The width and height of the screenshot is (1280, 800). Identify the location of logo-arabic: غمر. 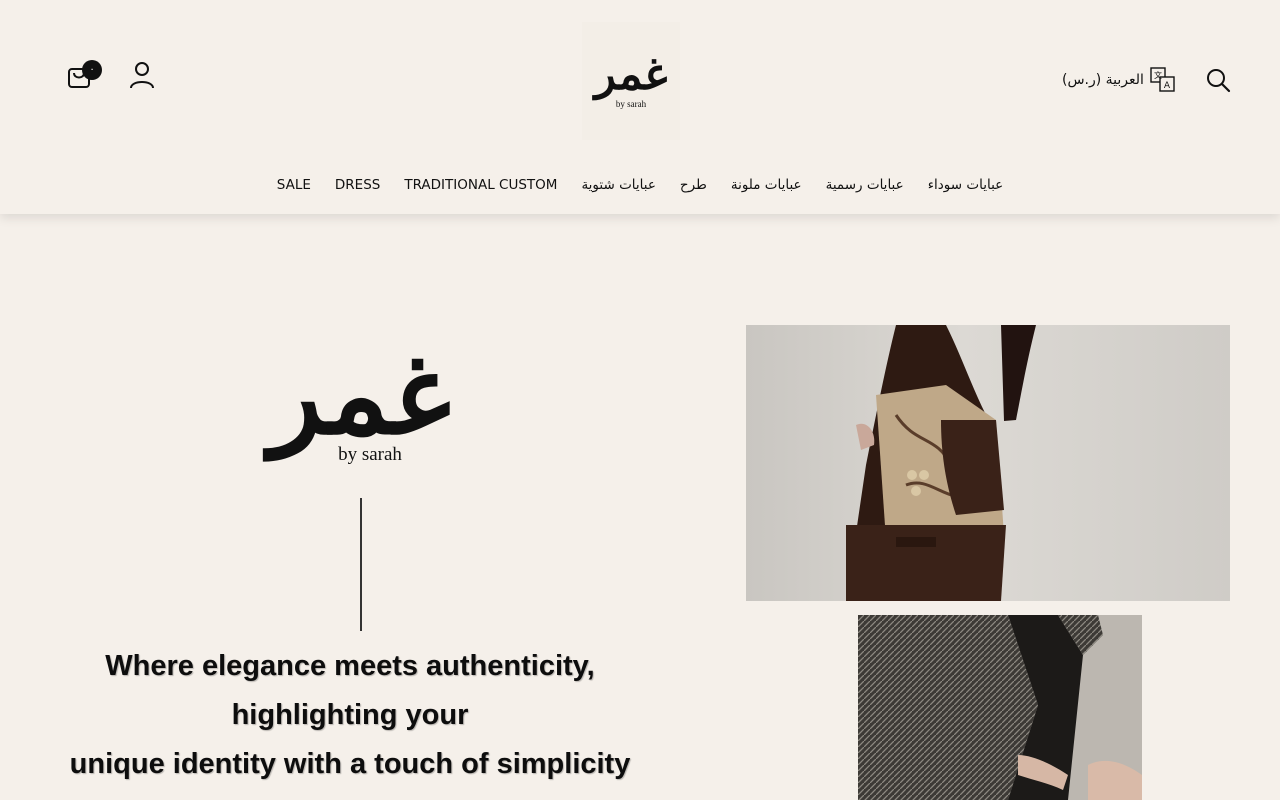
(631, 74).